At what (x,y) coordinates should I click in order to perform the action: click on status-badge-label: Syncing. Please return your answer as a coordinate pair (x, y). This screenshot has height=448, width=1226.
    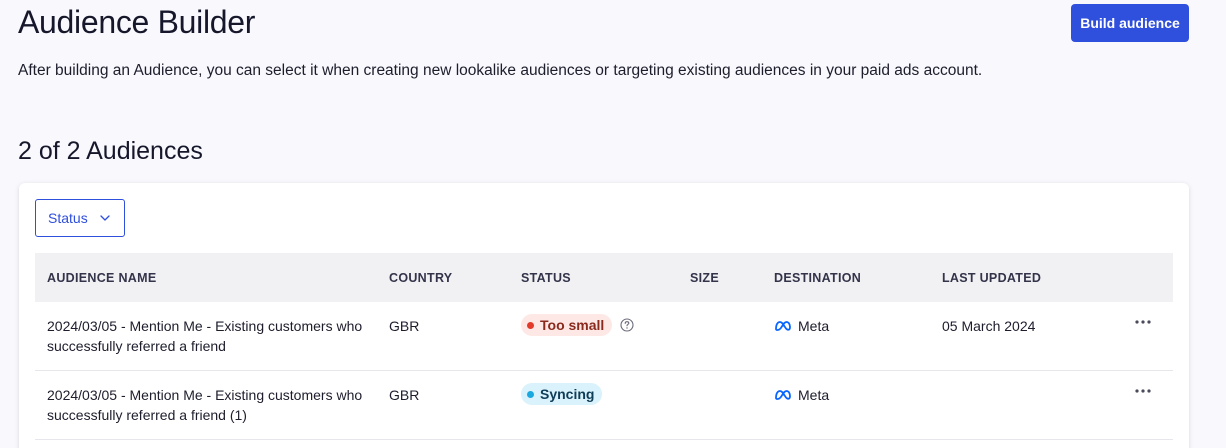
    Looking at the image, I should click on (567, 394).